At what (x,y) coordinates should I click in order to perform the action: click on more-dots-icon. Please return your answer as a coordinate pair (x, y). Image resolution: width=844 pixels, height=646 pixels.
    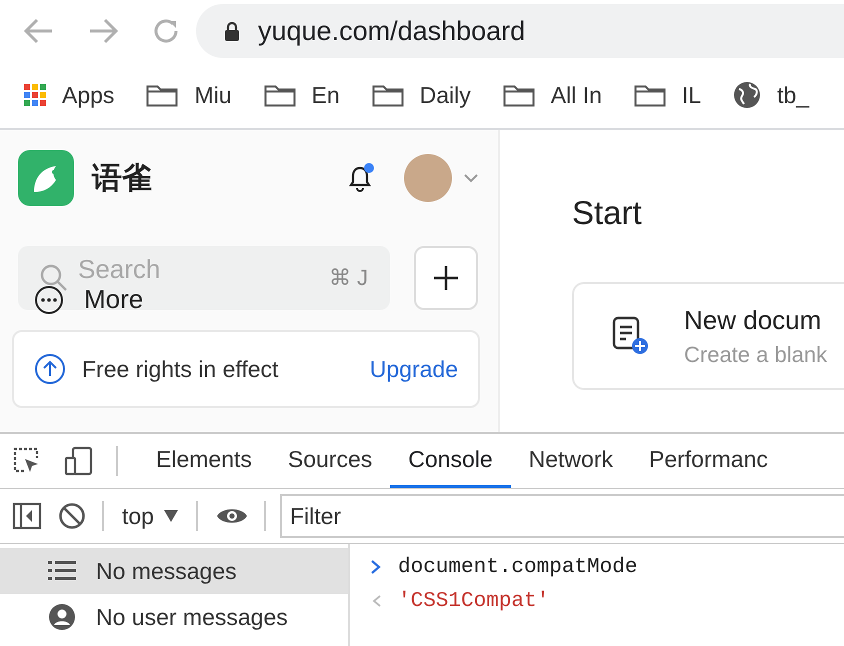
    Looking at the image, I should click on (49, 299).